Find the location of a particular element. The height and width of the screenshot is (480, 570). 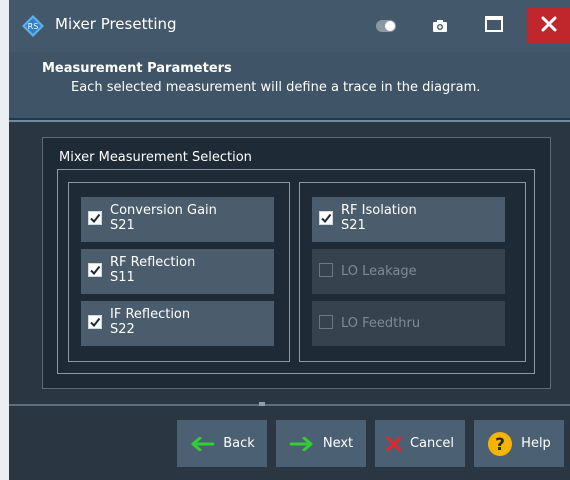

cancel-label: Cancel is located at coordinates (432, 443).